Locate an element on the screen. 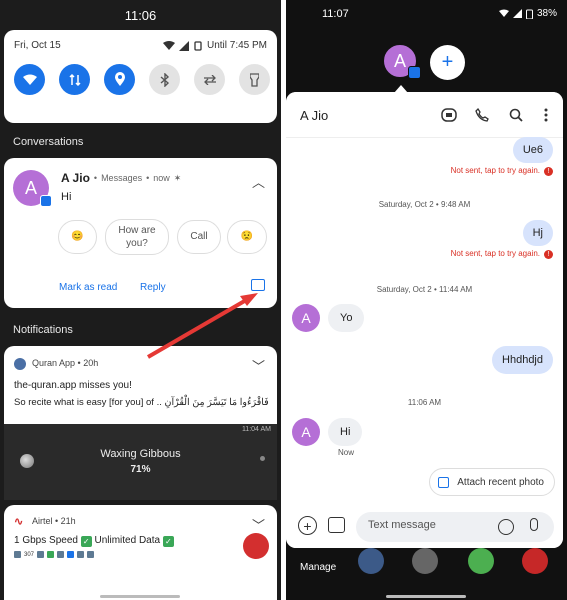 The image size is (567, 600). mark-as-read-button: Mark as read is located at coordinates (88, 287).